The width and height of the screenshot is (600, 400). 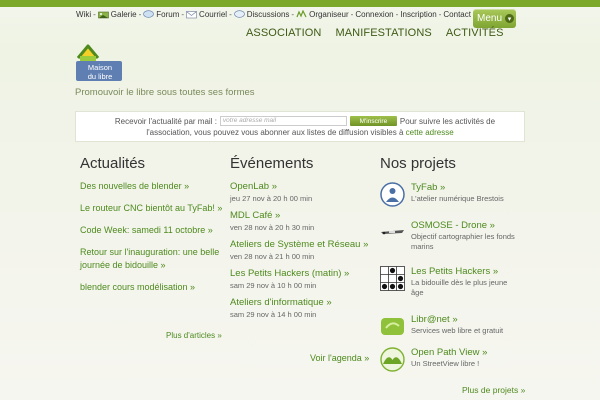 I want to click on menu-button: Menu ▾, so click(x=494, y=18).